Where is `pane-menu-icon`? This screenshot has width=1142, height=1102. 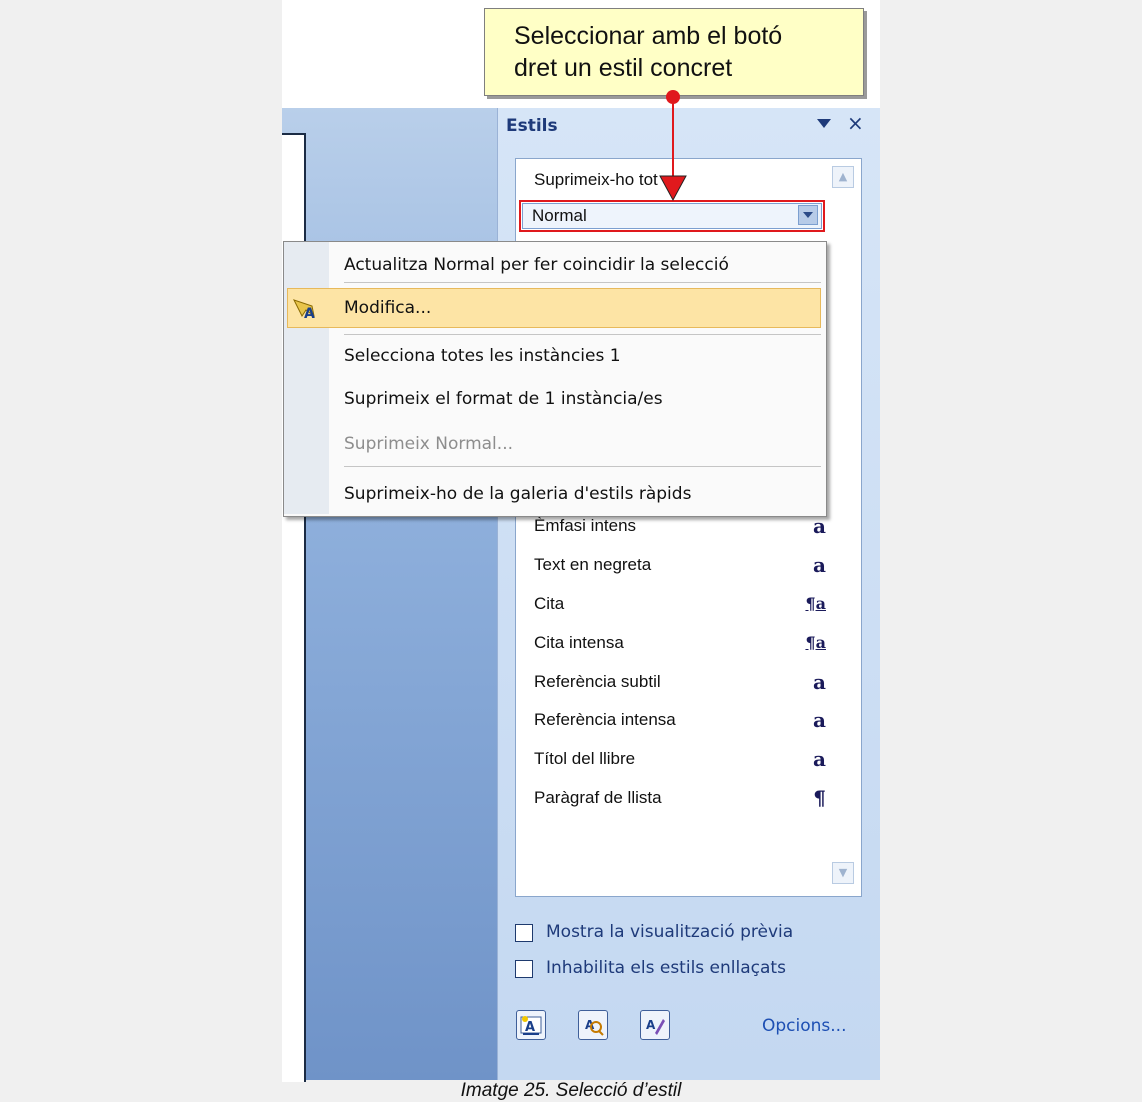 pane-menu-icon is located at coordinates (824, 123).